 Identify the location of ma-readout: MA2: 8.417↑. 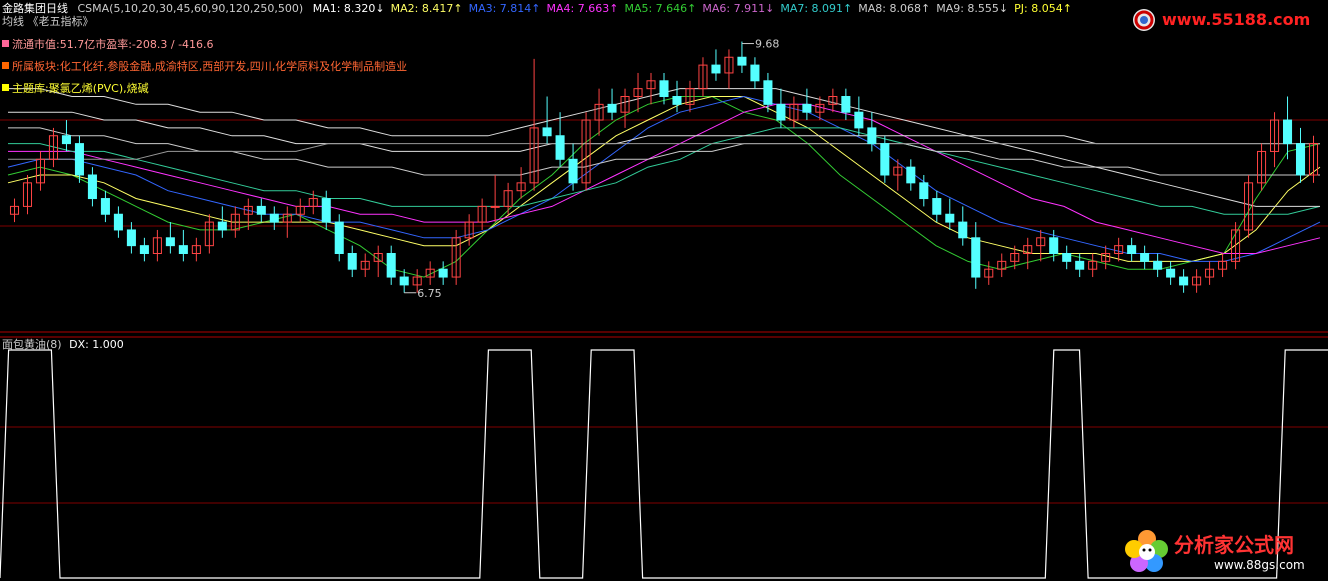
(426, 8).